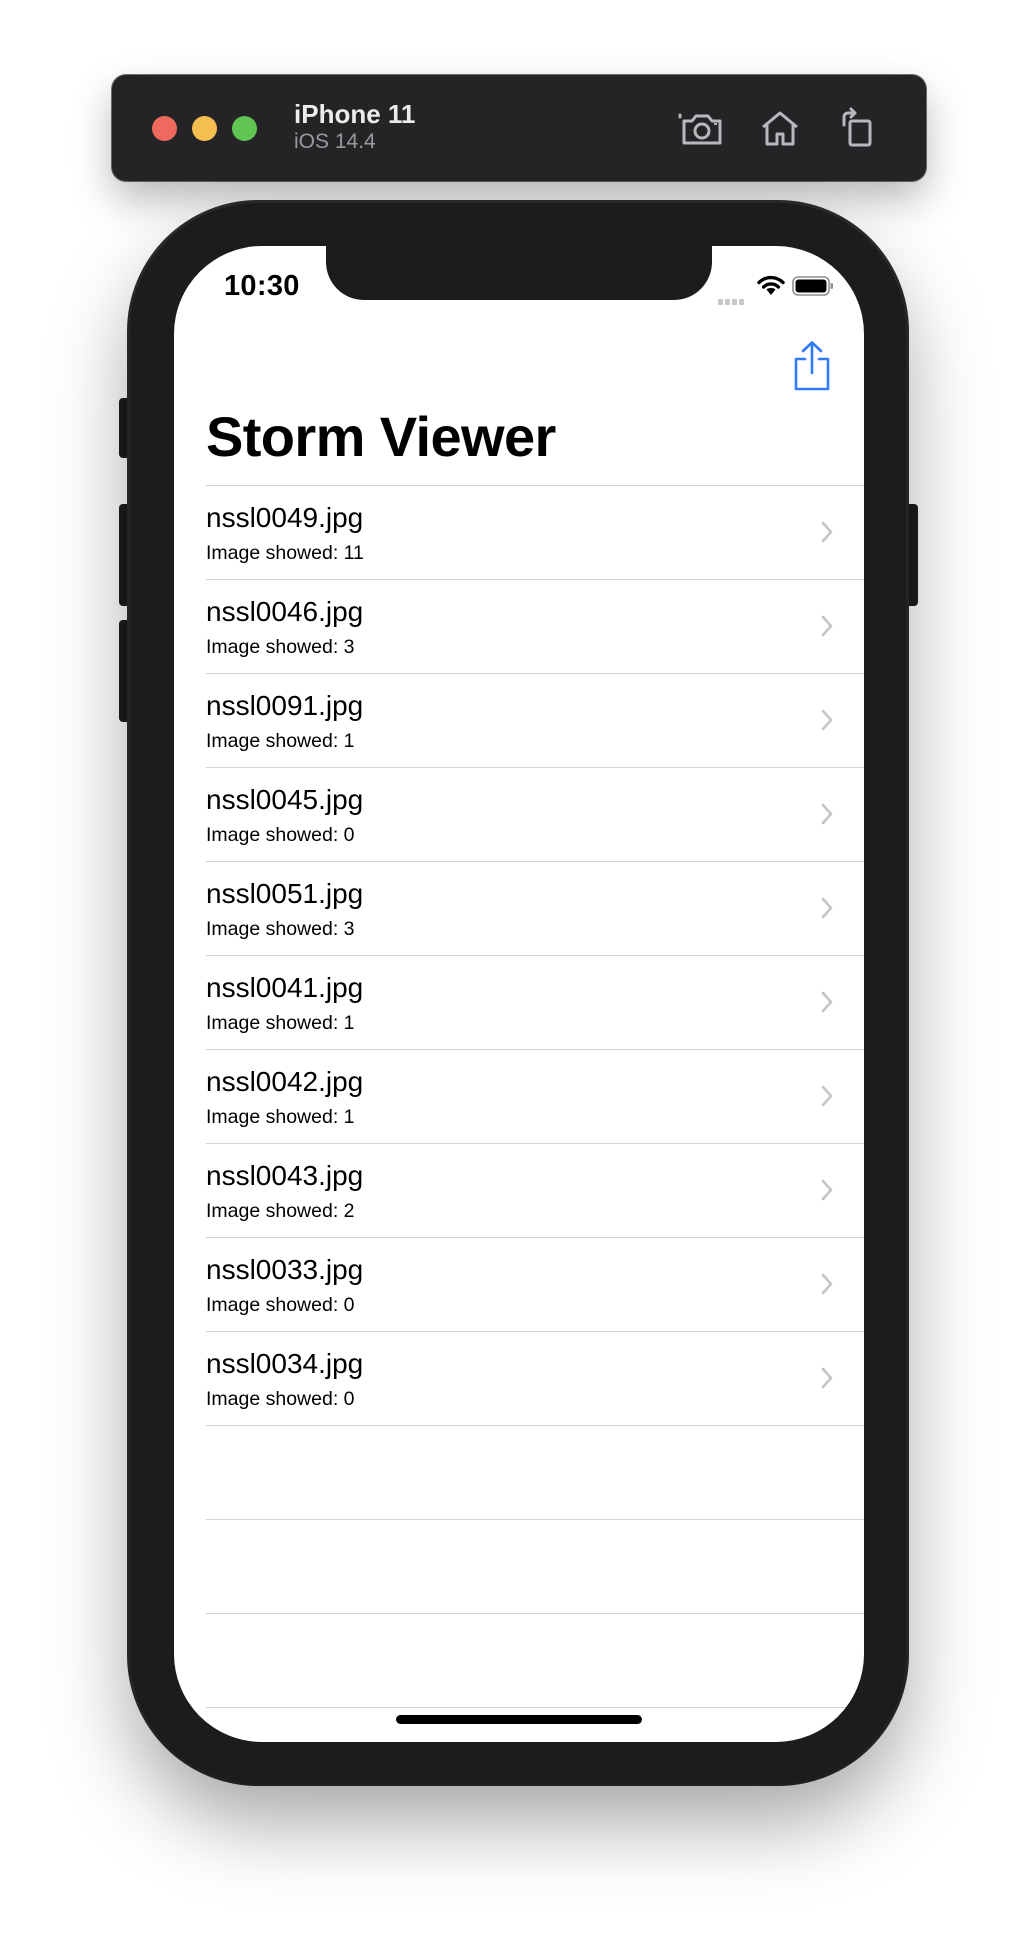  What do you see at coordinates (285, 1081) in the screenshot?
I see `item-filename: nssl0042.jpg` at bounding box center [285, 1081].